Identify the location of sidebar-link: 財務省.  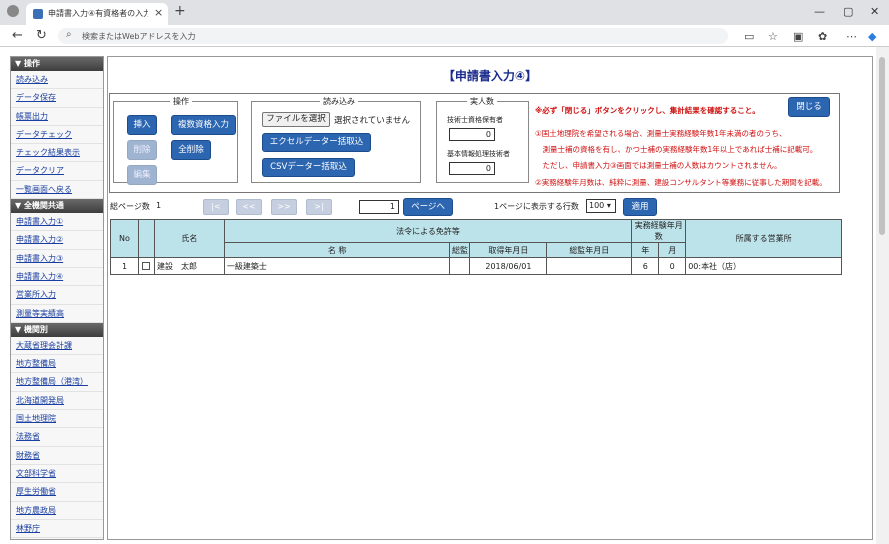
(57, 456).